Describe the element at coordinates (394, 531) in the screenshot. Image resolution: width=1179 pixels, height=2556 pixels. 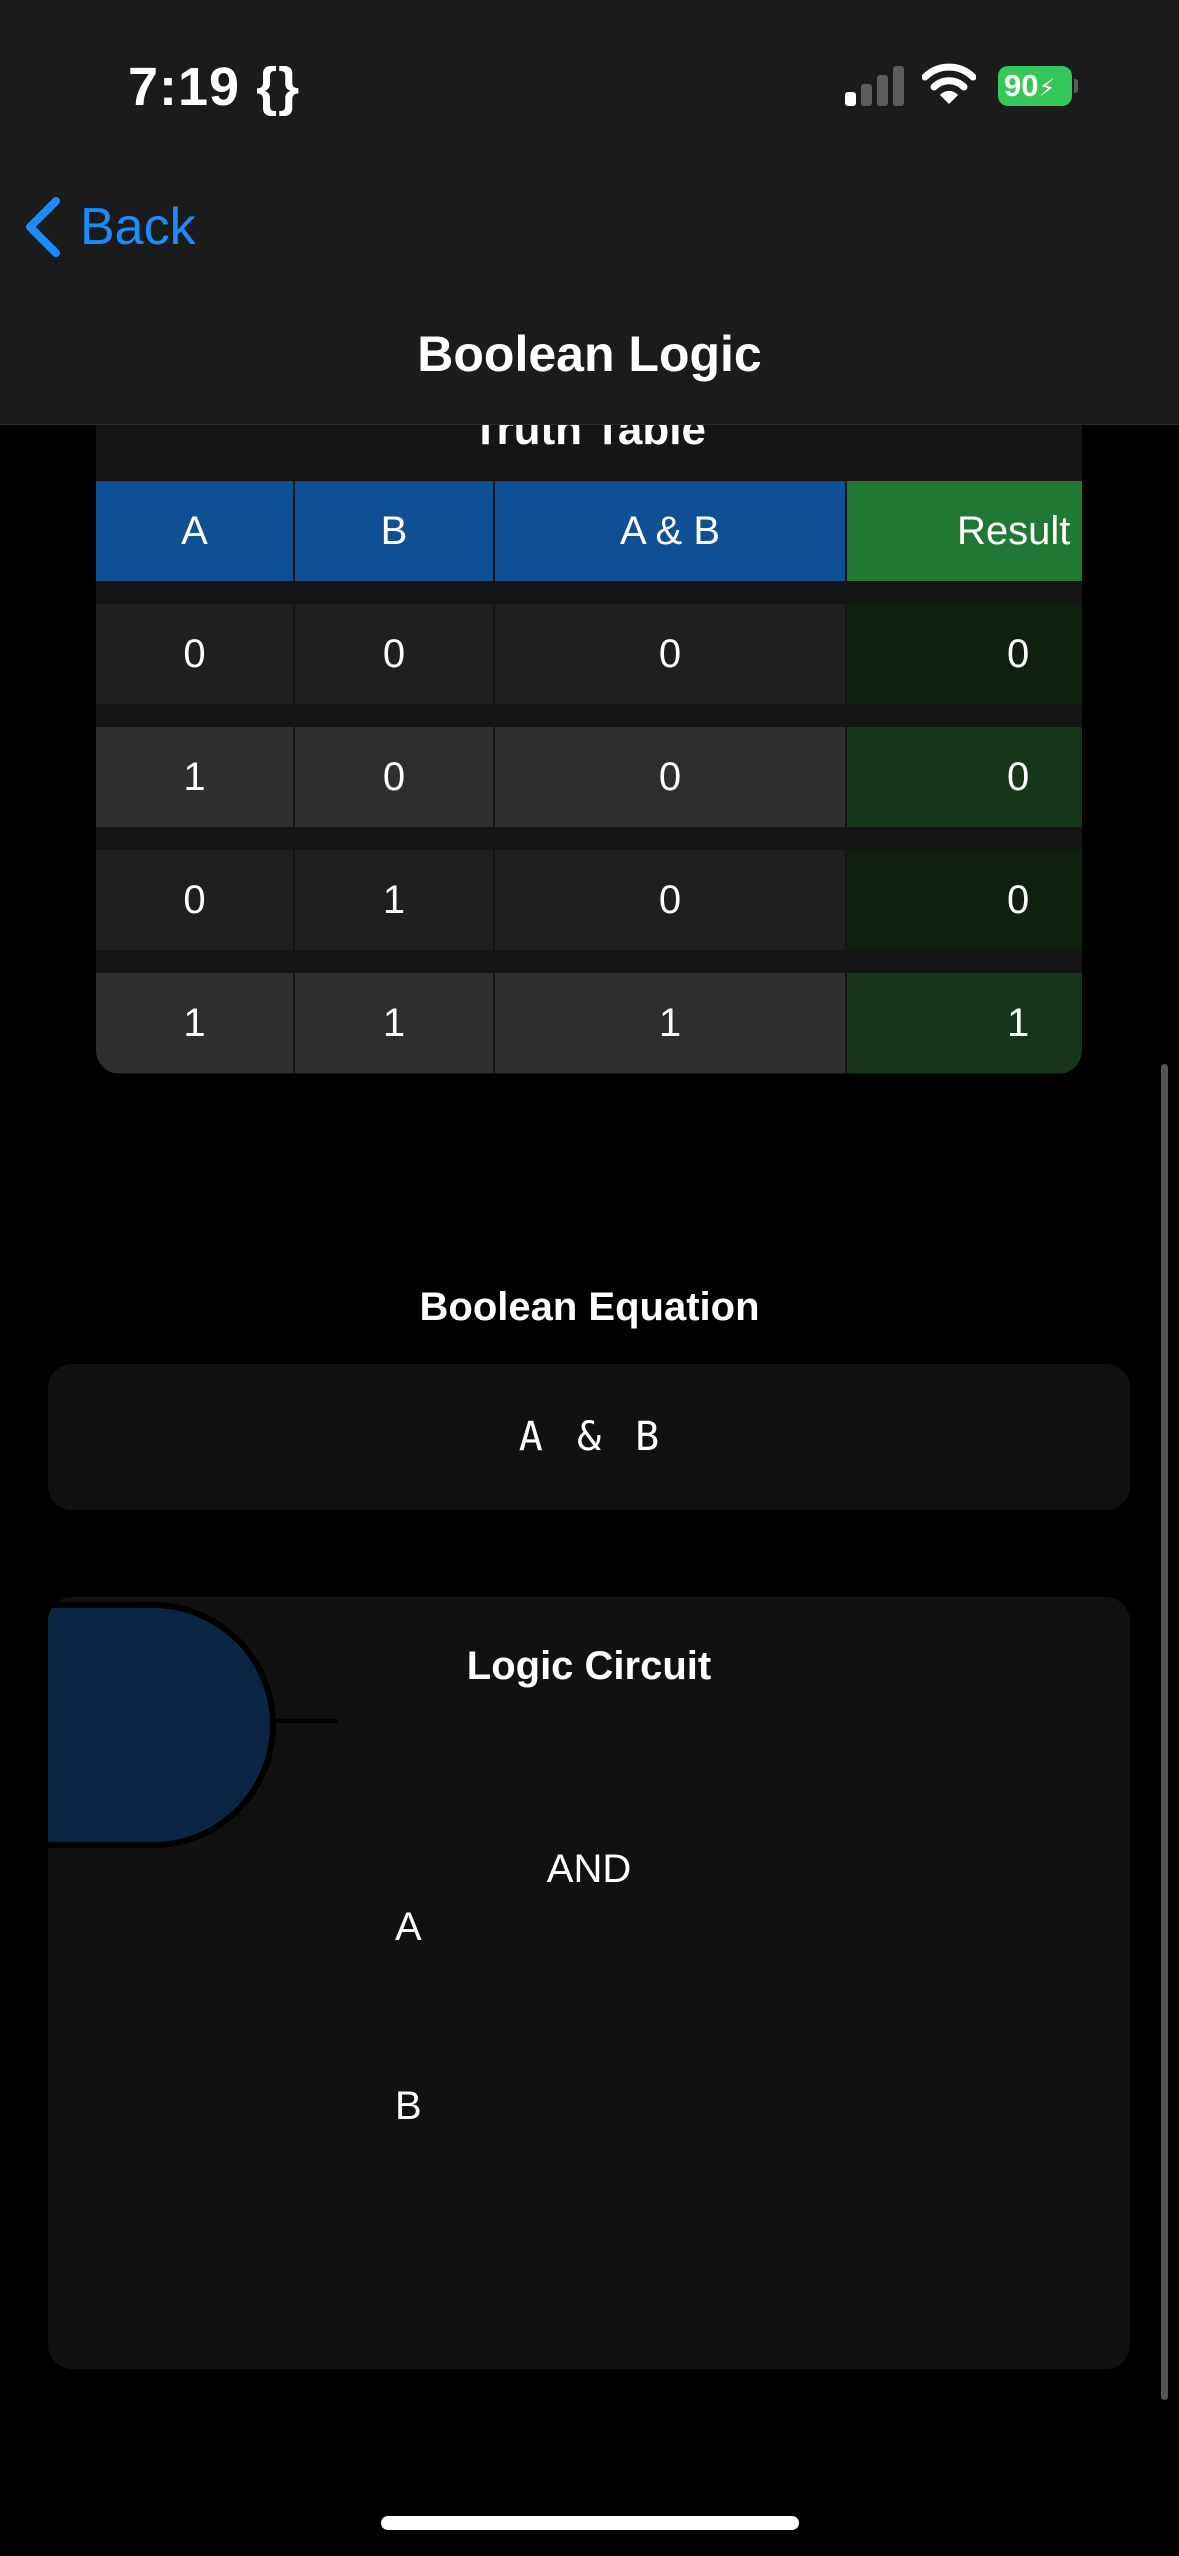
I see `column-header-b: B` at that location.